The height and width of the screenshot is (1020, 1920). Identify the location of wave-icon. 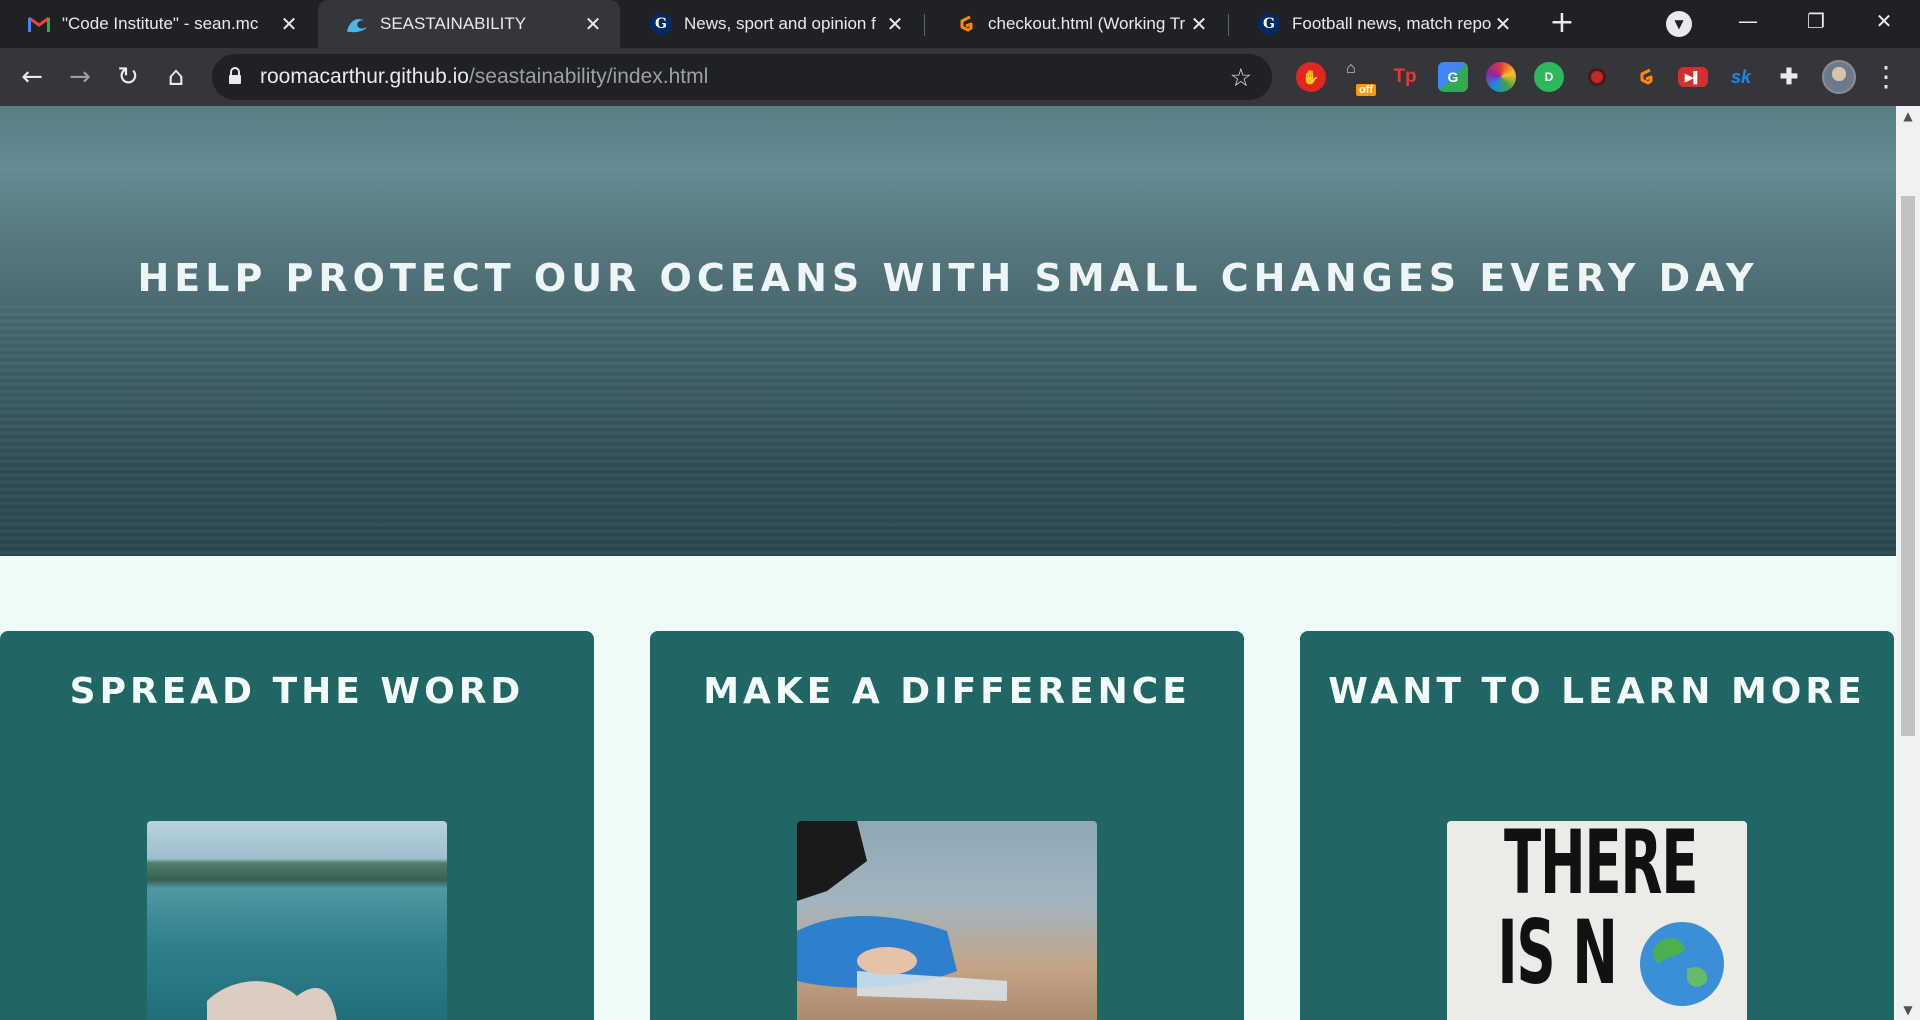
(357, 24).